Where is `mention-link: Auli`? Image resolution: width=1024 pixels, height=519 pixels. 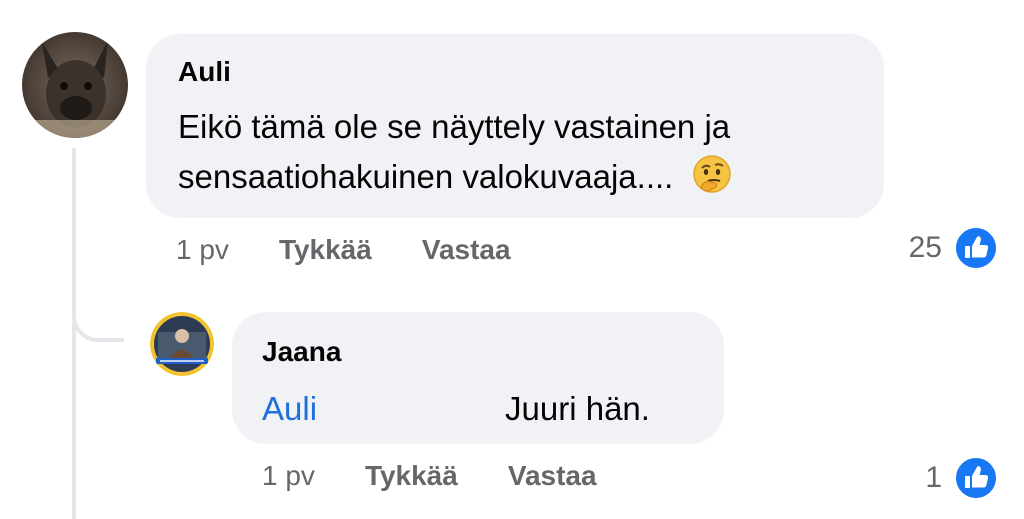 mention-link: Auli is located at coordinates (289, 408).